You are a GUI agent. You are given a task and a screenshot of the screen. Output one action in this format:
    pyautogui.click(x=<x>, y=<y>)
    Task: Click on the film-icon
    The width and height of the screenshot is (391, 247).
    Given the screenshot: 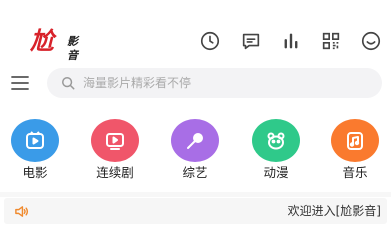 What is the action you would take?
    pyautogui.click(x=35, y=139)
    